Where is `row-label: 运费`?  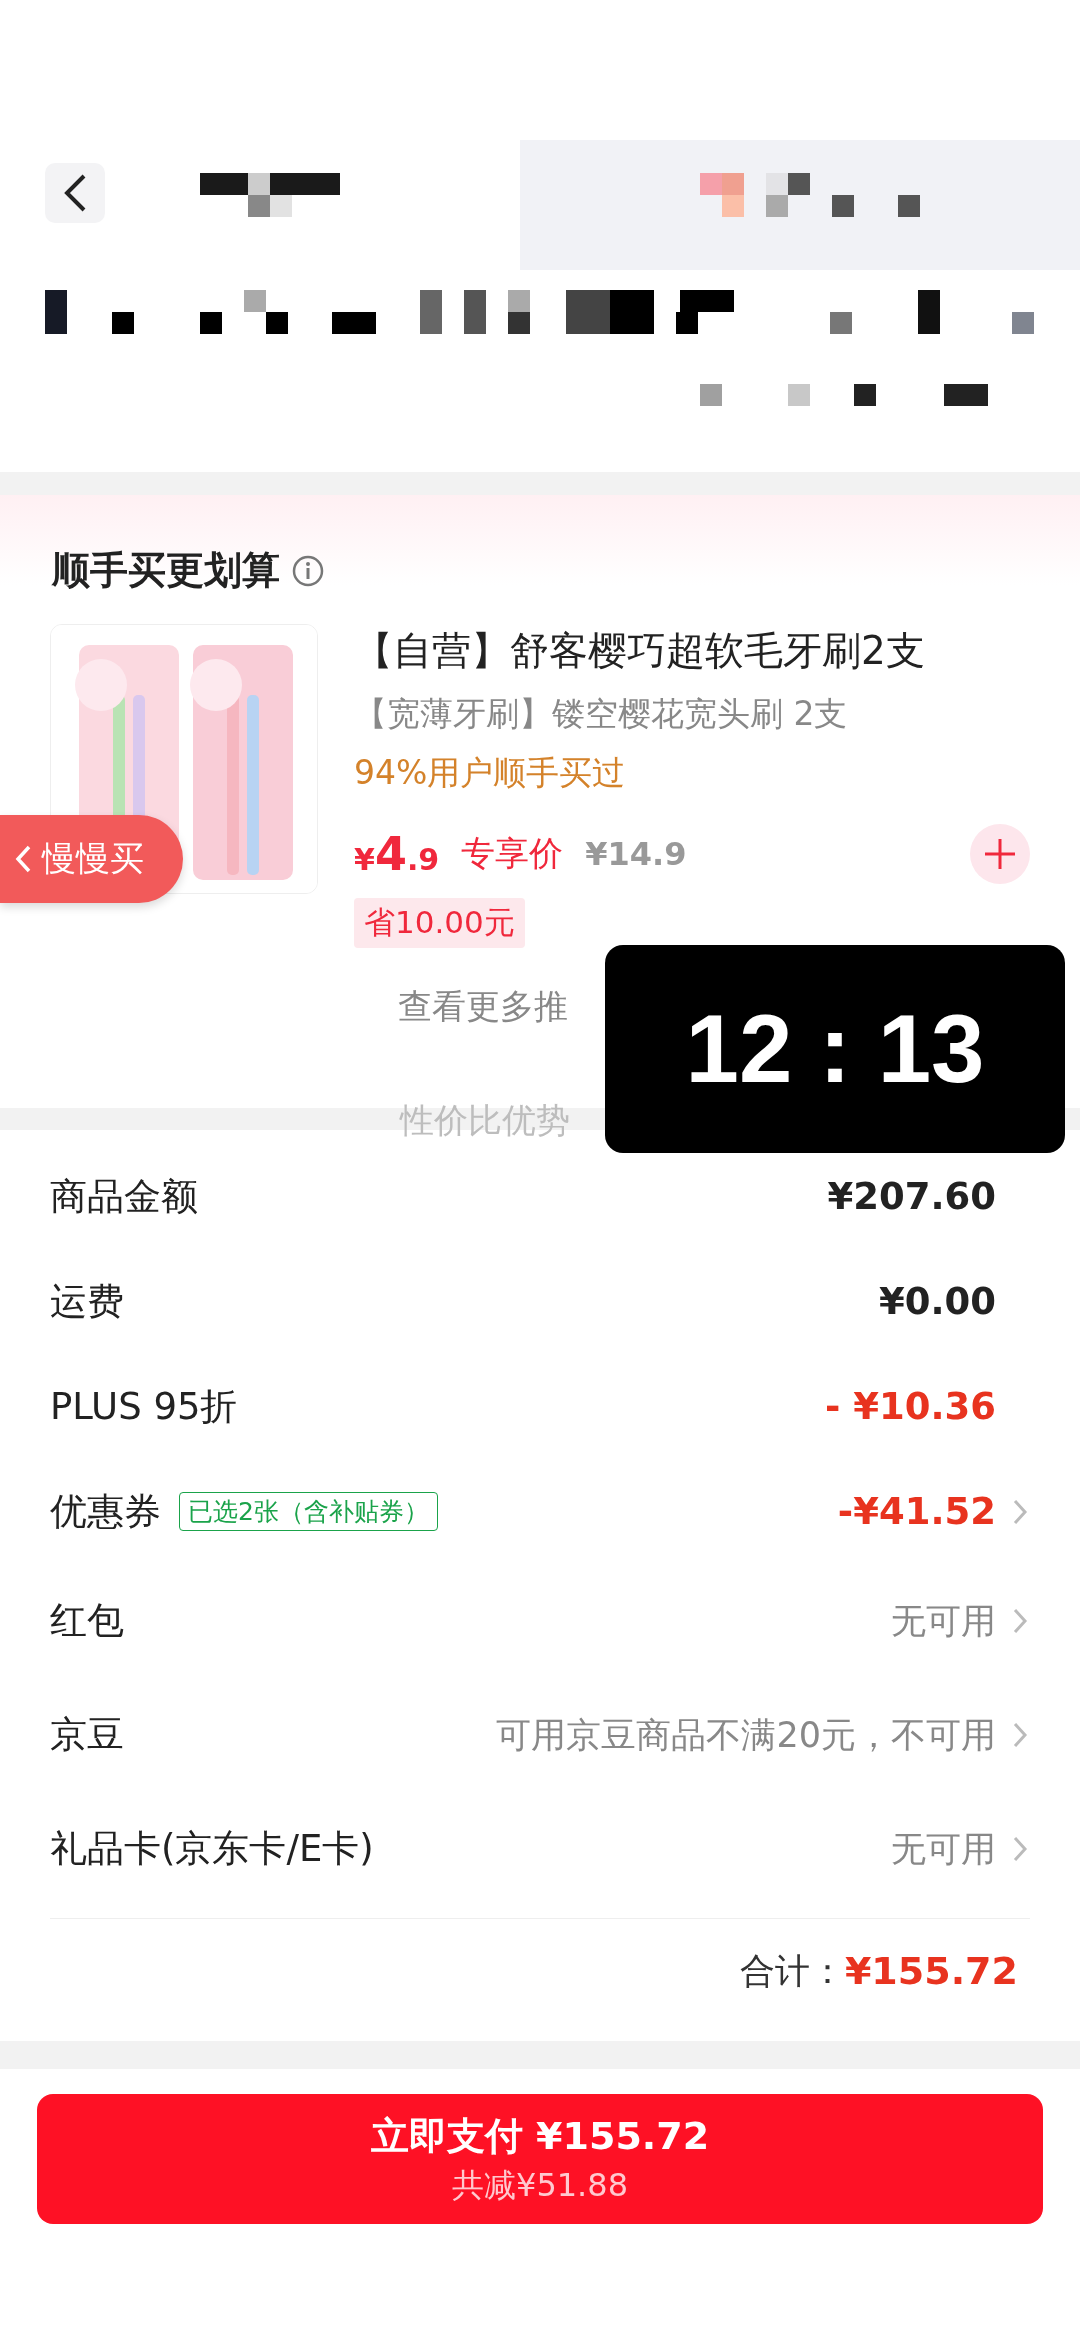 row-label: 运费 is located at coordinates (87, 1301).